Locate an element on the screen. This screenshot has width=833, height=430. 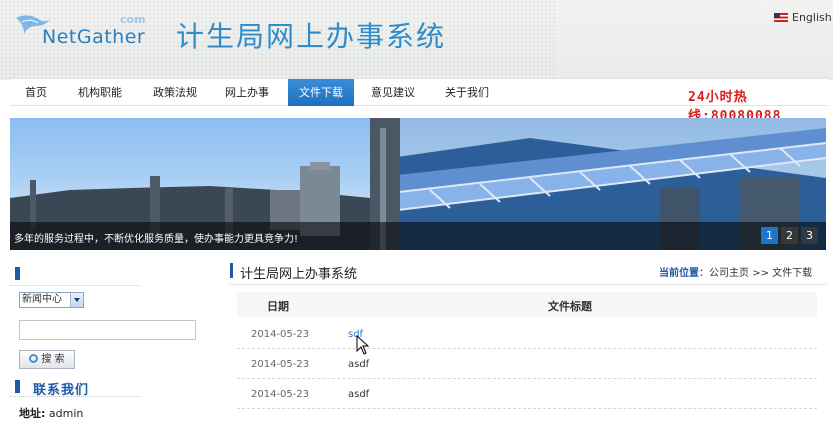
search-input is located at coordinates (107, 330).